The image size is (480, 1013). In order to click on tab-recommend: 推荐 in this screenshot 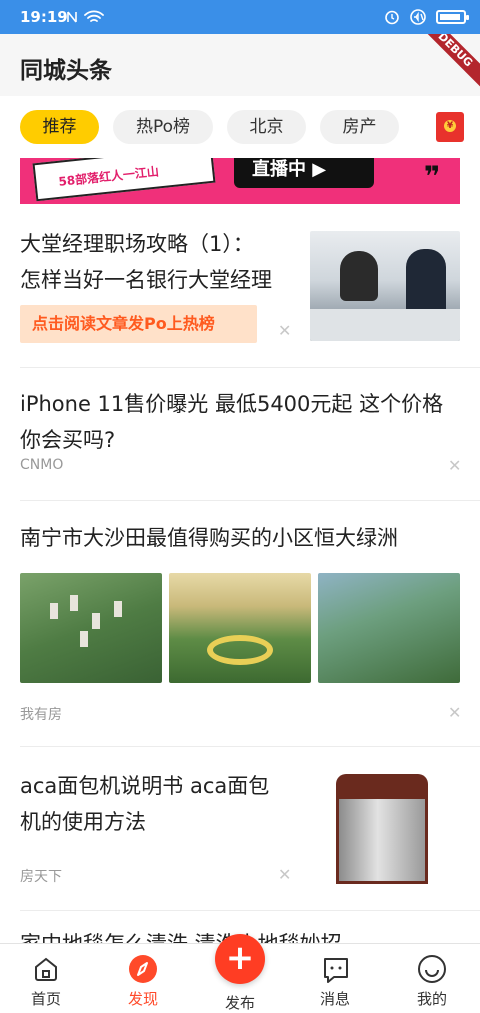, I will do `click(59, 127)`.